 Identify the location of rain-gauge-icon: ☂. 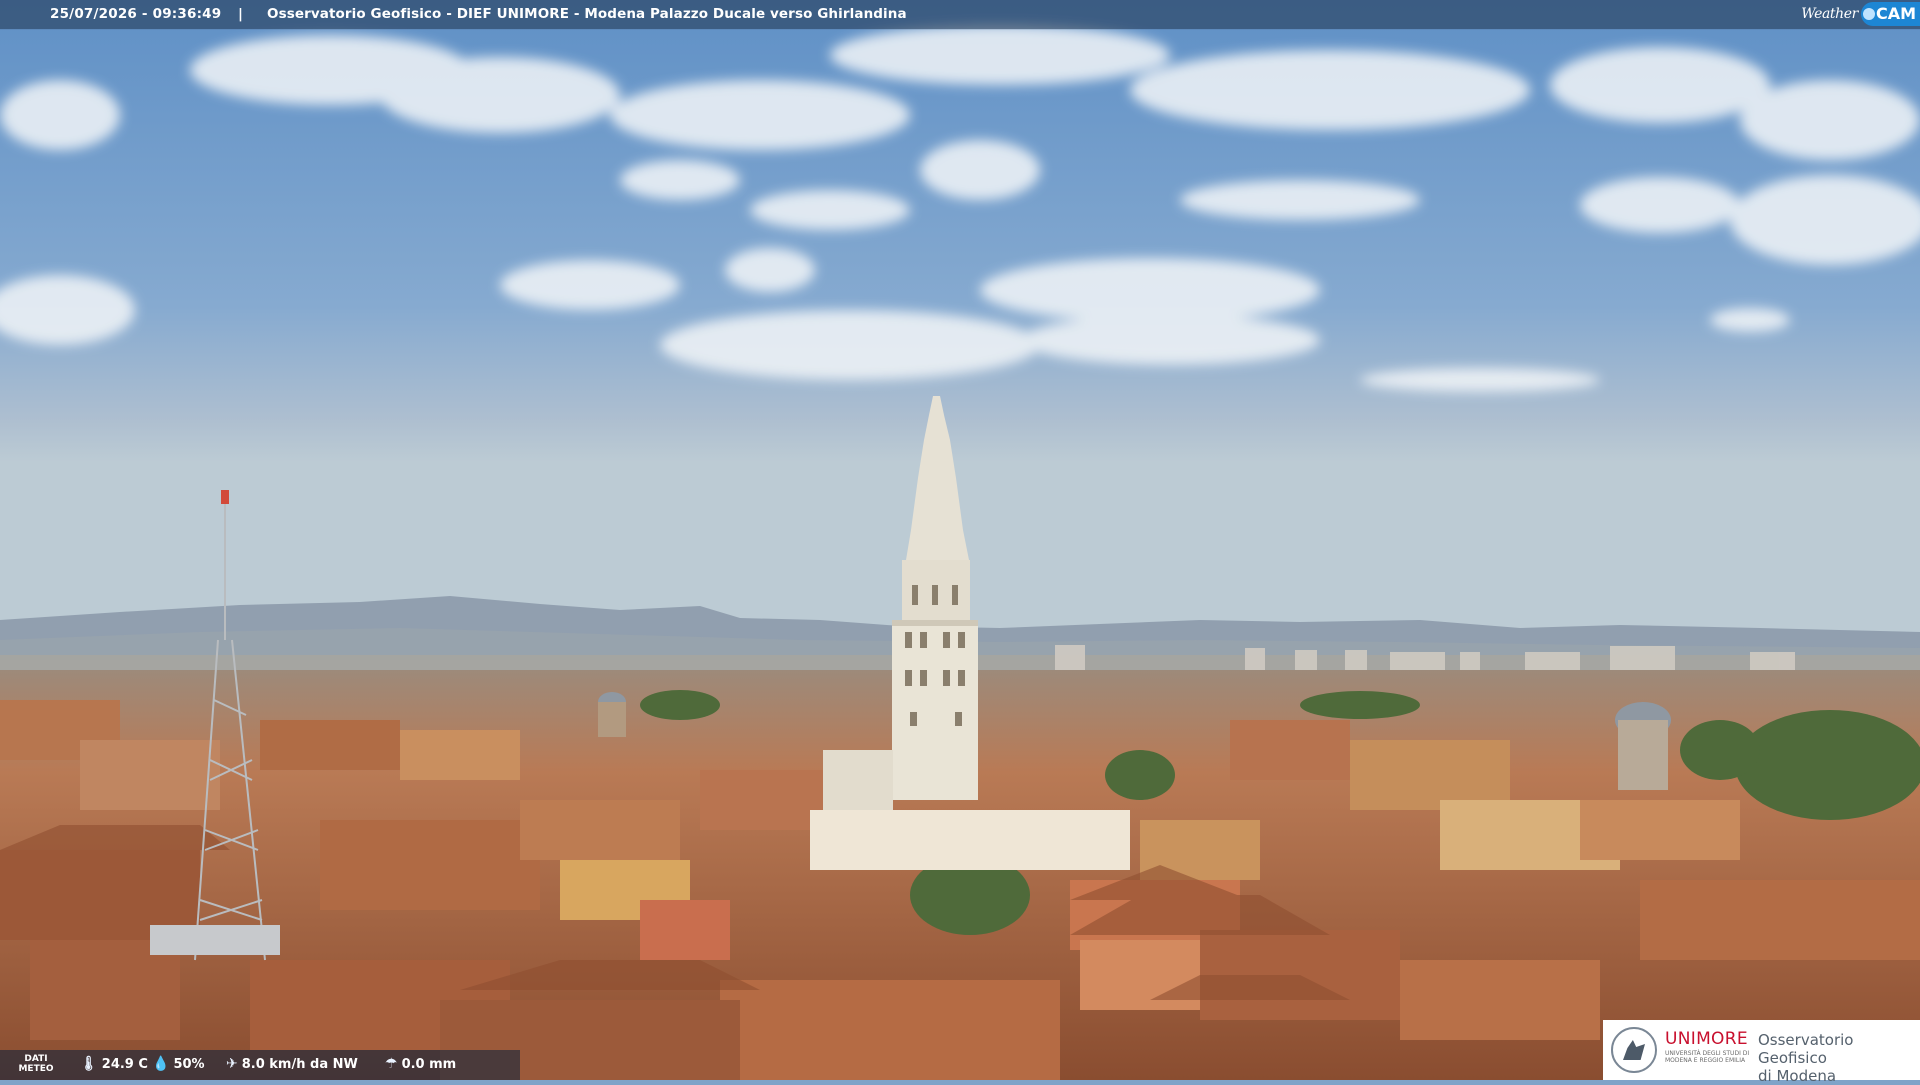
(391, 1064).